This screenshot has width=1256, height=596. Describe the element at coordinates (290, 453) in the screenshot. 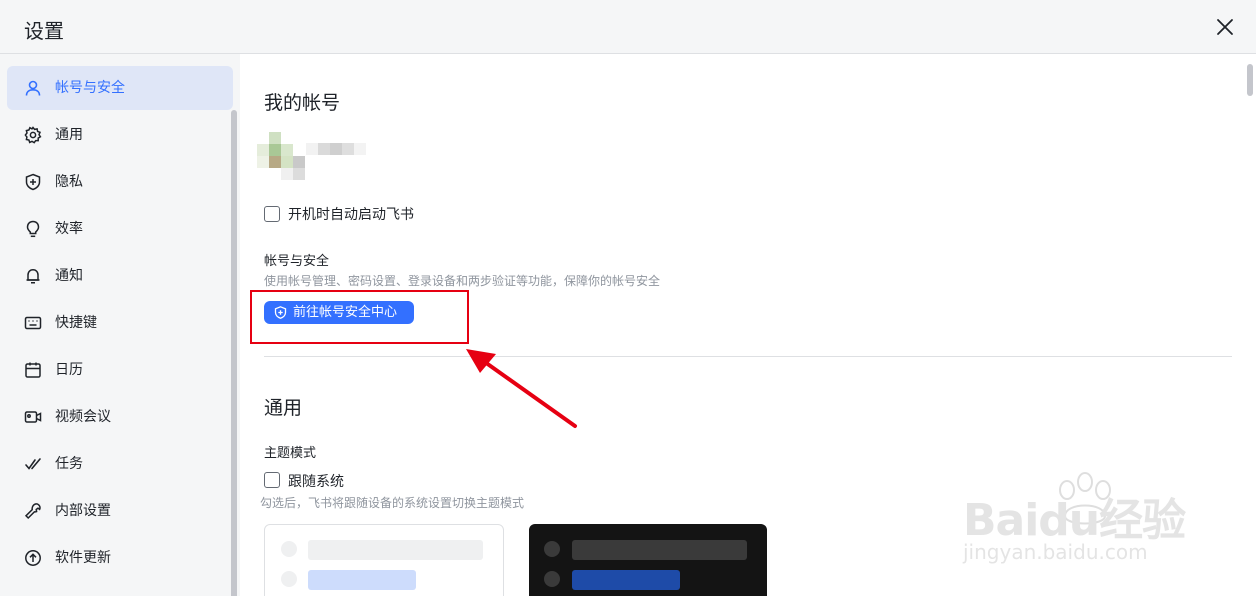

I see `theme-mode-label: 主题模式` at that location.